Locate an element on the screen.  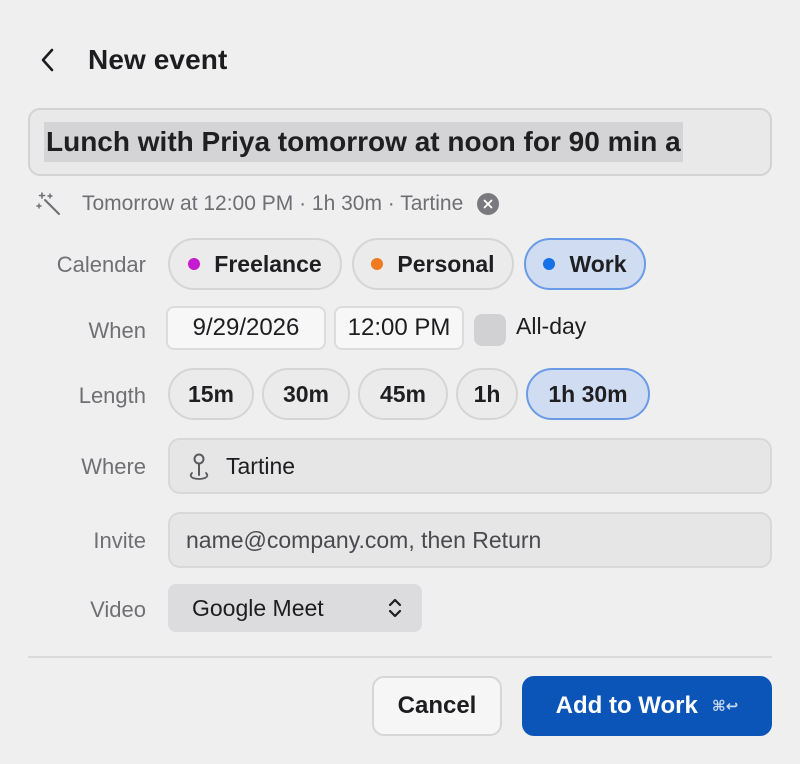
where-value: Tartine is located at coordinates (261, 465).